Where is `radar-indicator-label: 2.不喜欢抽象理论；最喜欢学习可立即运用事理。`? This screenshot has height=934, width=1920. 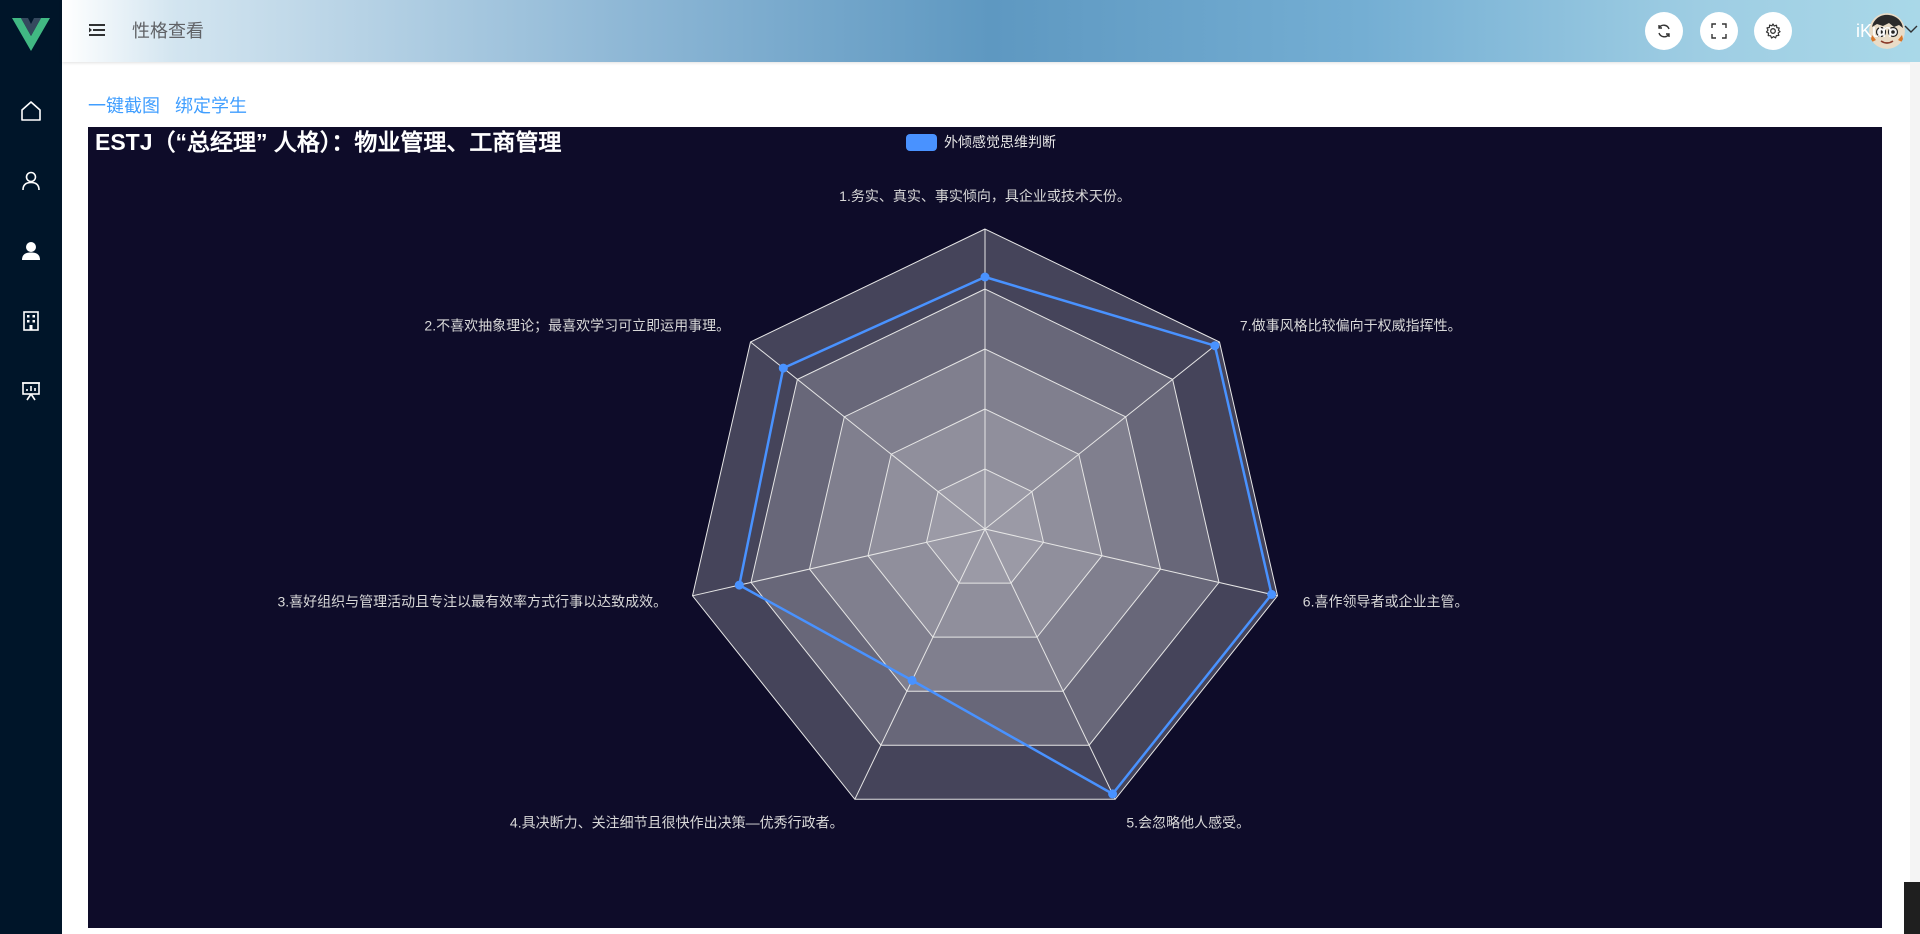 radar-indicator-label: 2.不喜欢抽象理论；最喜欢学习可立即运用事理。 is located at coordinates (577, 326).